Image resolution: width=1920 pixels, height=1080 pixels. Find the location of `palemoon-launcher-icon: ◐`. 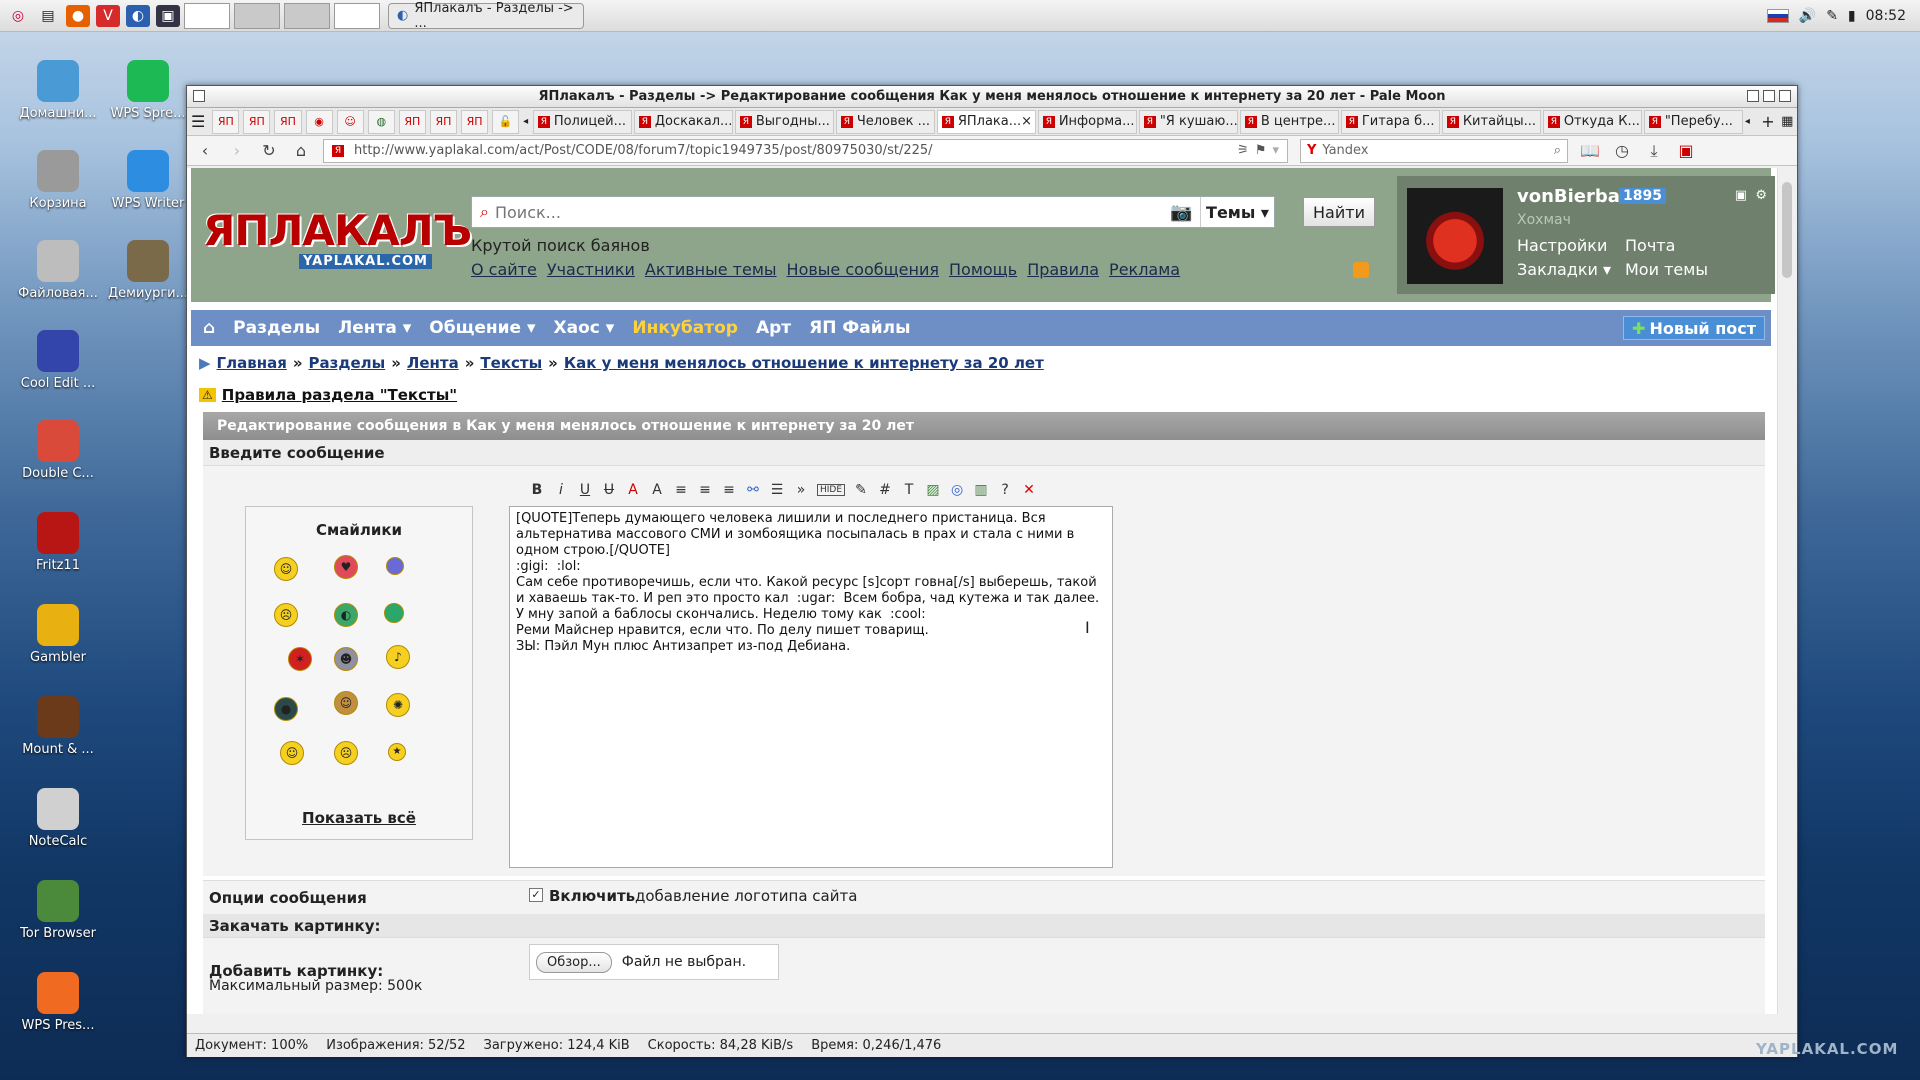

palemoon-launcher-icon: ◐ is located at coordinates (138, 15).